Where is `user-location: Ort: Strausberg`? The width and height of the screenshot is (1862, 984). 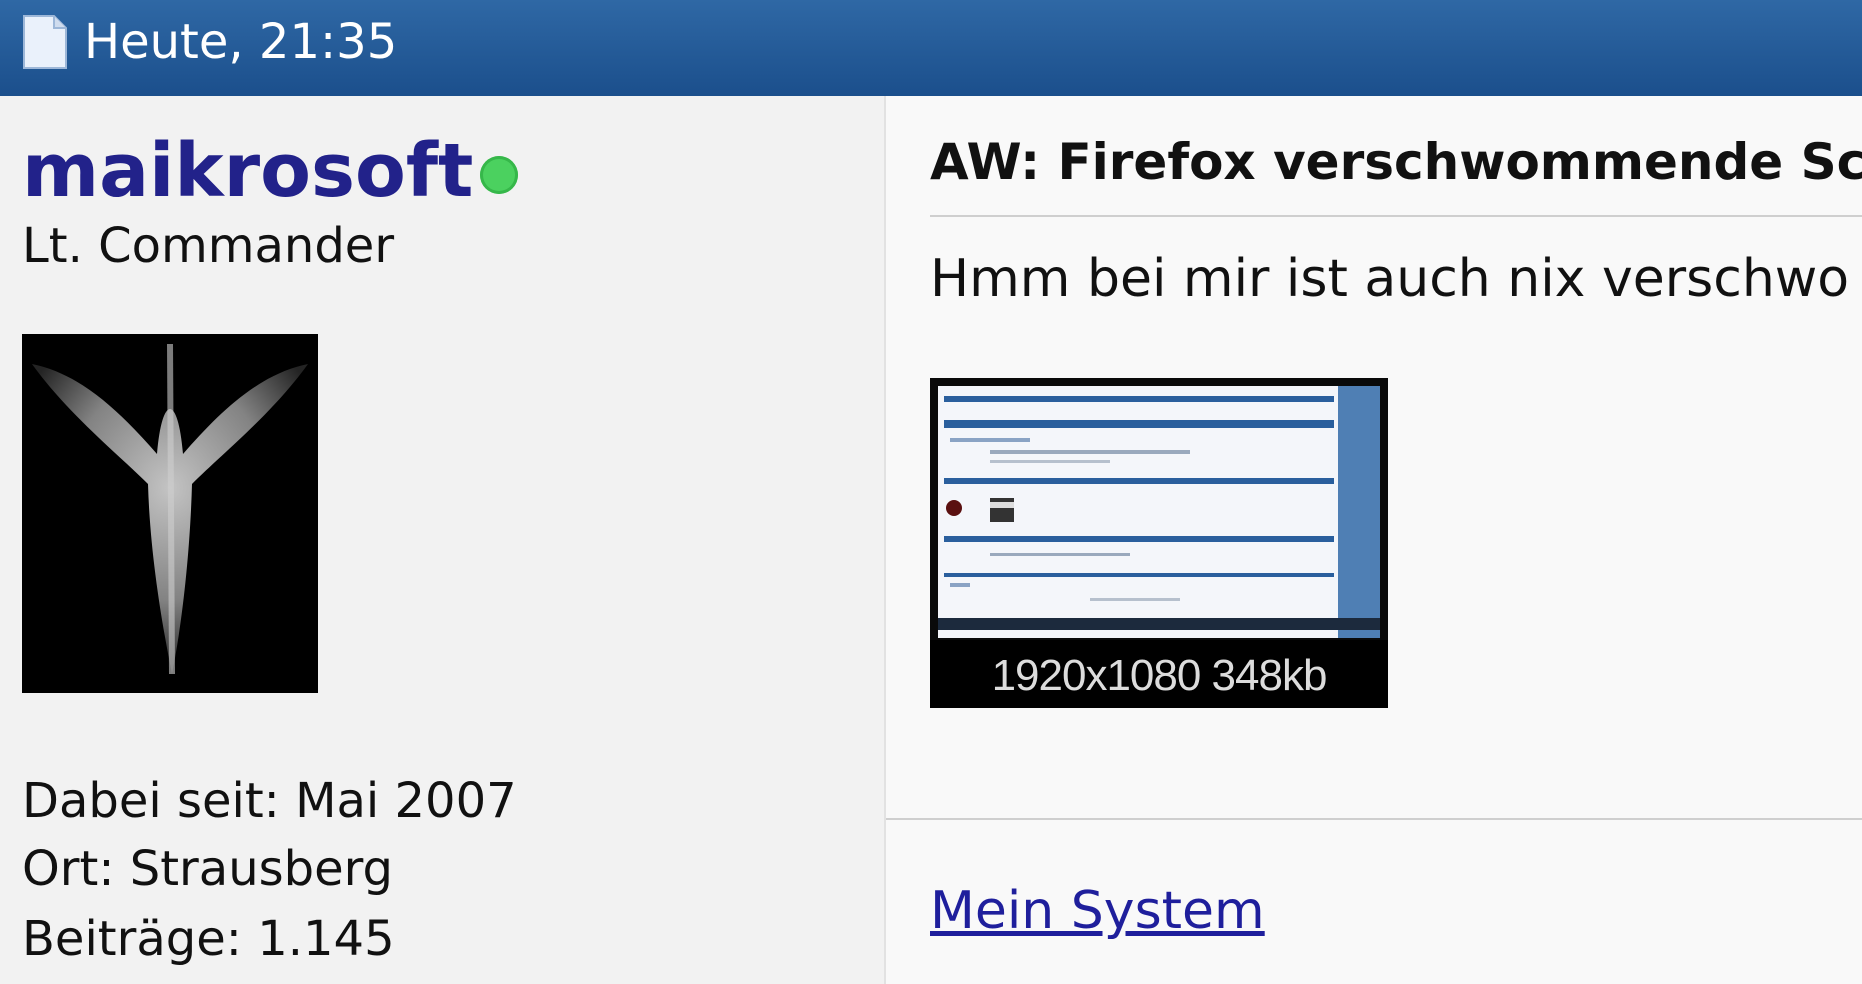
user-location: Ort: Strausberg is located at coordinates (207, 869).